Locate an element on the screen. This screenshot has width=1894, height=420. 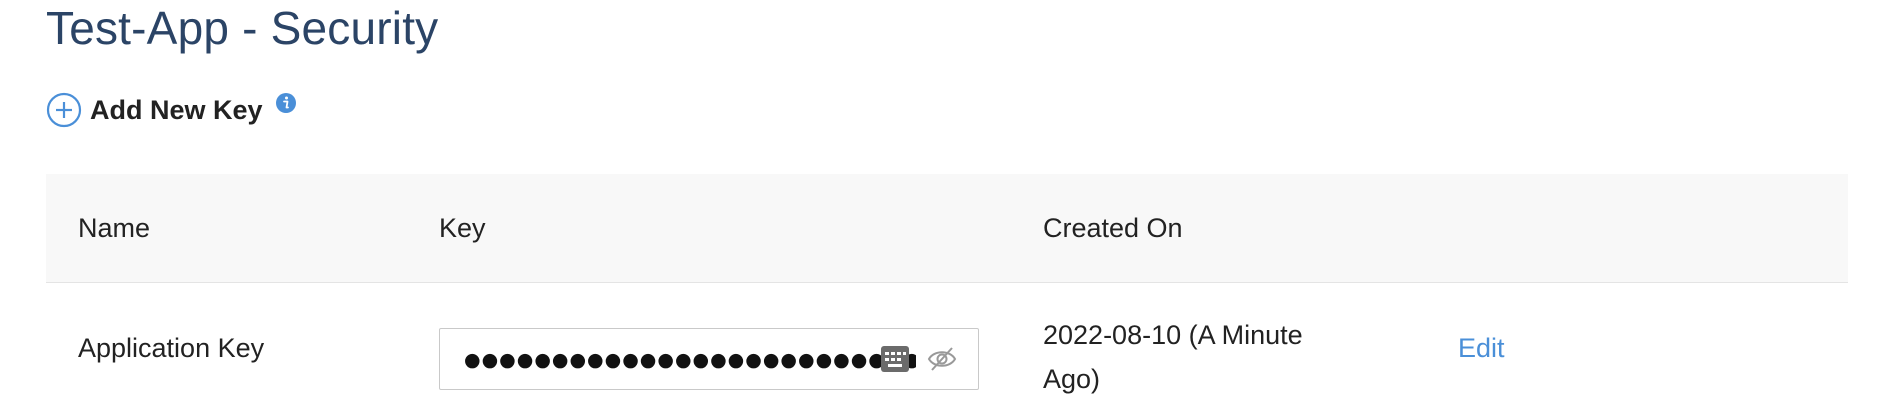
edit-link: Edit is located at coordinates (1481, 348).